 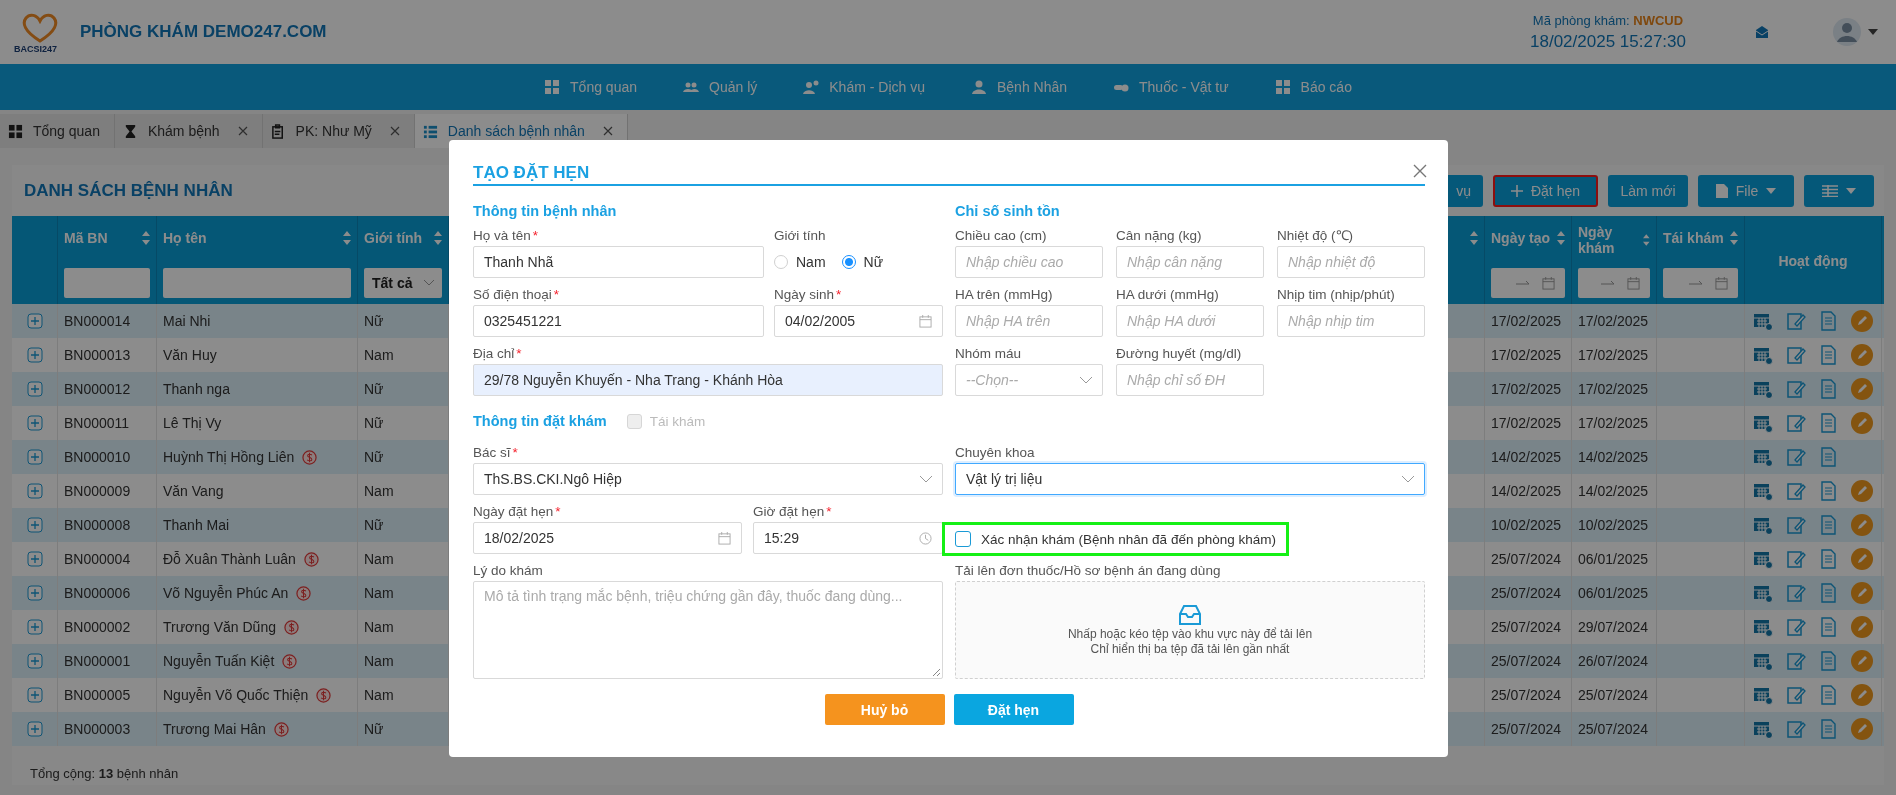 I want to click on tab: Khám bệnh, so click(x=188, y=131).